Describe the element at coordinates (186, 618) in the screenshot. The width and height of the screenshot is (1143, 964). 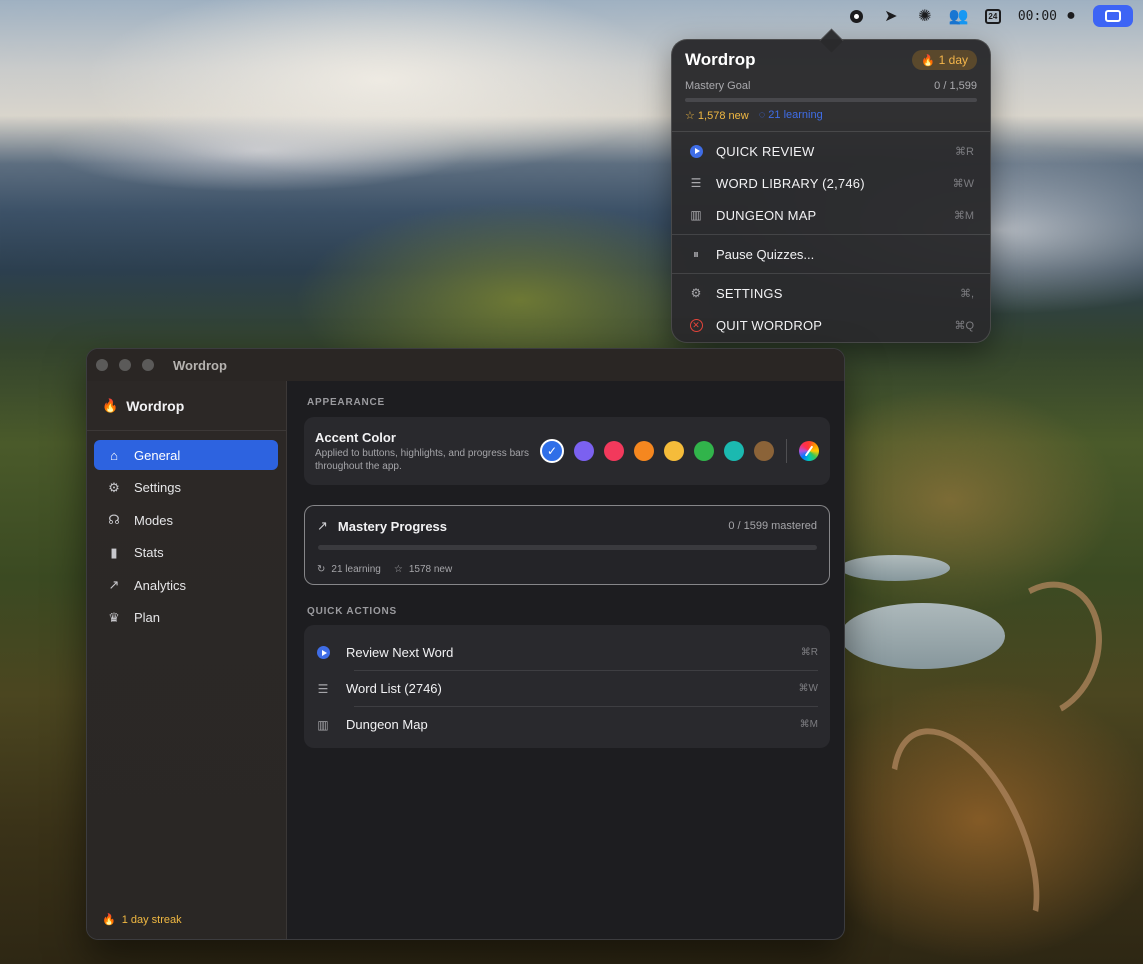
I see `sidebar-item-plan: ♛ Plan` at that location.